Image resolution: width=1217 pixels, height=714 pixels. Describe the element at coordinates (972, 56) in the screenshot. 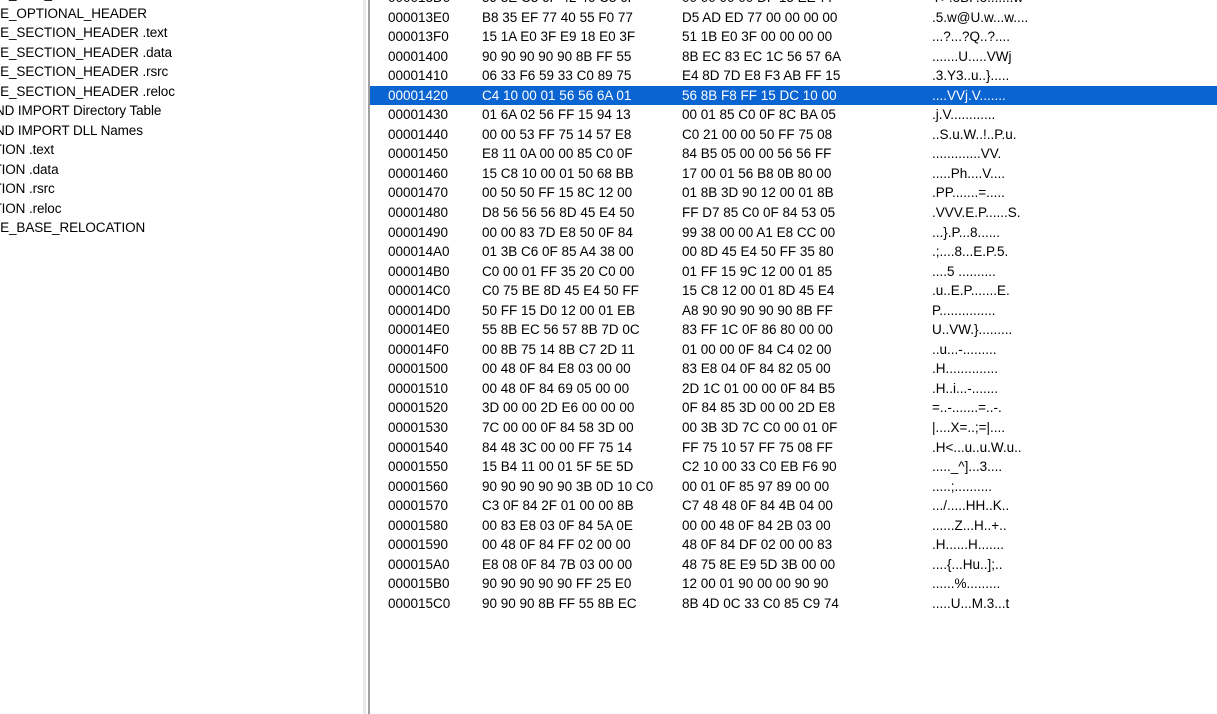

I see `ascii-text: .......U.....VWj` at that location.